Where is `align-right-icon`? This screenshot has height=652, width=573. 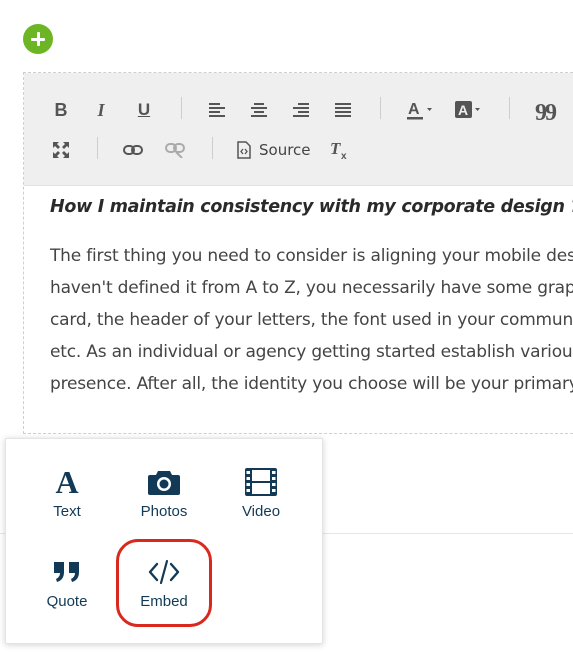 align-right-icon is located at coordinates (301, 110).